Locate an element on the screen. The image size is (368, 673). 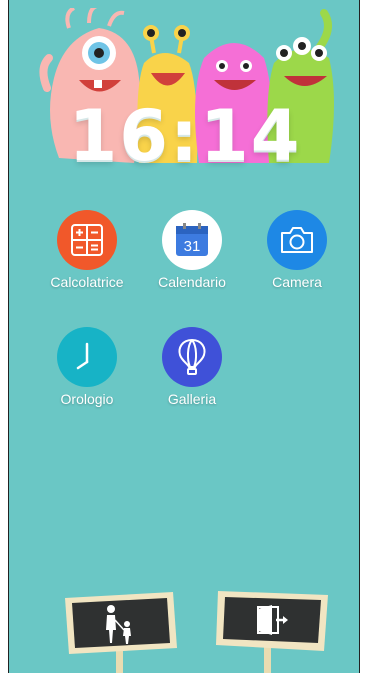
app-calendario: 31 Calendario is located at coordinates (192, 250).